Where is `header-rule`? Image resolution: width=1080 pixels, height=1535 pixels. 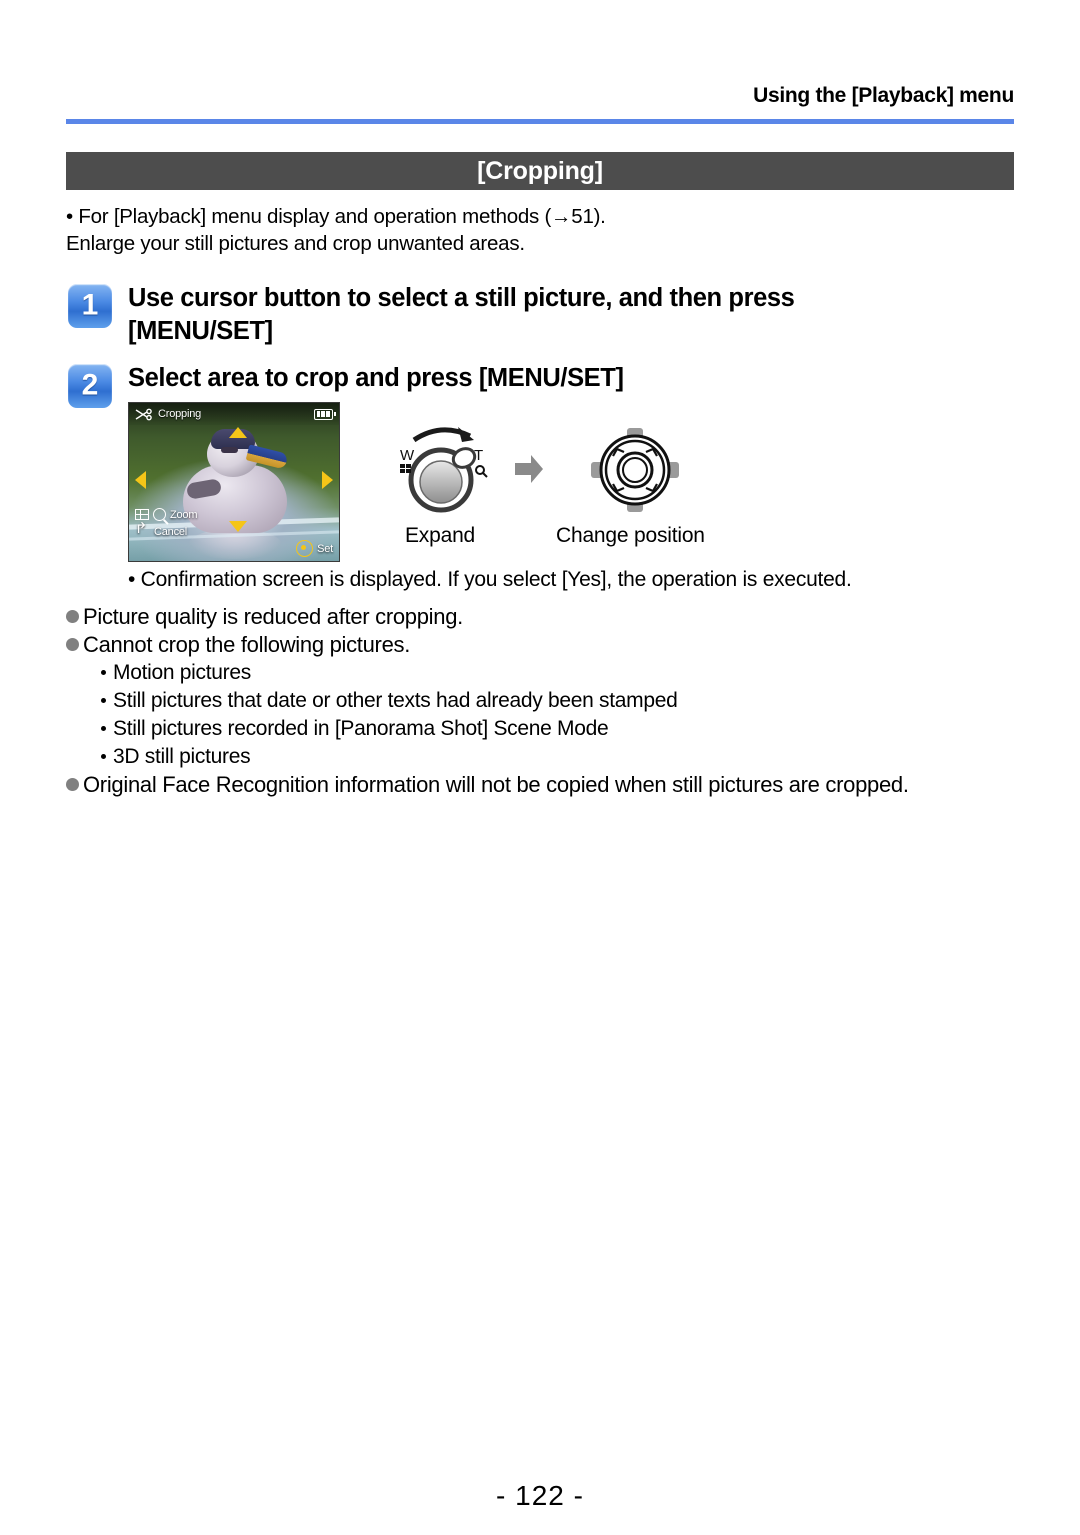
header-rule is located at coordinates (540, 121).